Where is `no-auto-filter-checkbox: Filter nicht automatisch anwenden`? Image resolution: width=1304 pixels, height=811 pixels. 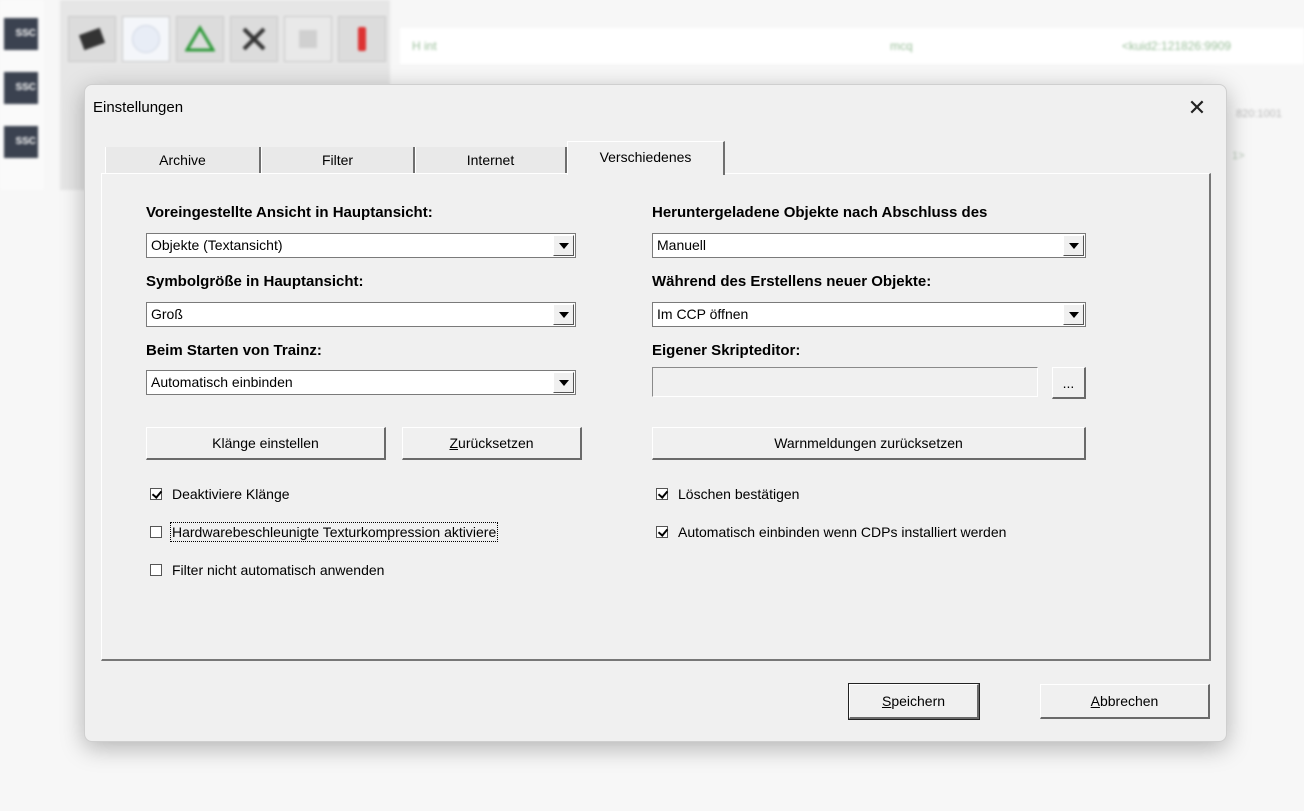 no-auto-filter-checkbox: Filter nicht automatisch anwenden is located at coordinates (267, 570).